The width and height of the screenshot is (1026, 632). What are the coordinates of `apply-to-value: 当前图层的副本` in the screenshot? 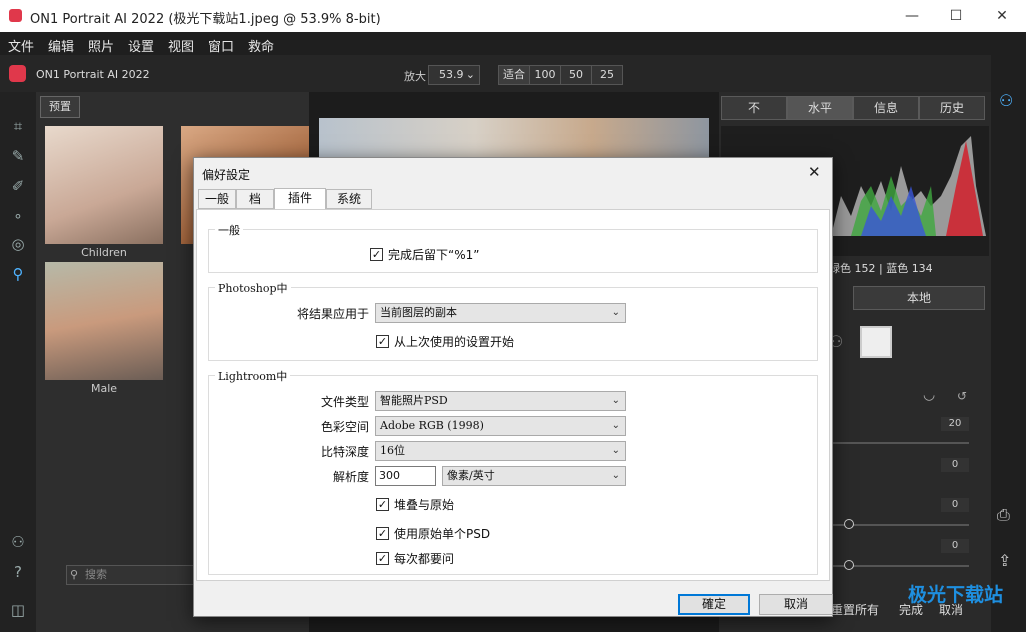 It's located at (418, 312).